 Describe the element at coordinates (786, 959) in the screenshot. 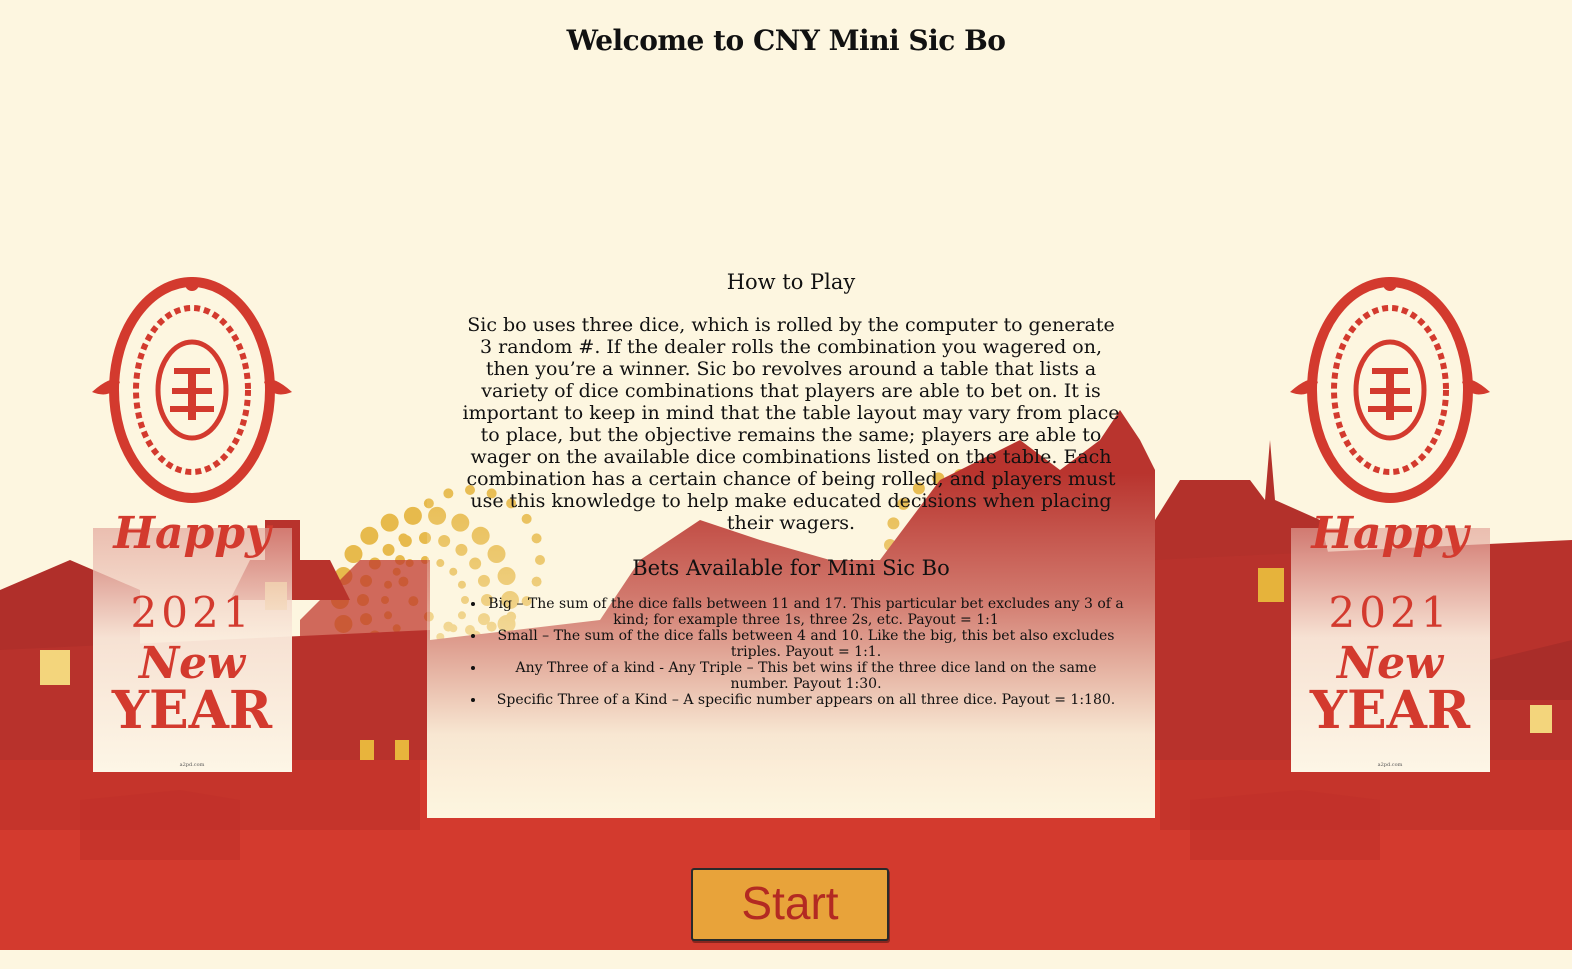

I see `bottom-strip` at that location.